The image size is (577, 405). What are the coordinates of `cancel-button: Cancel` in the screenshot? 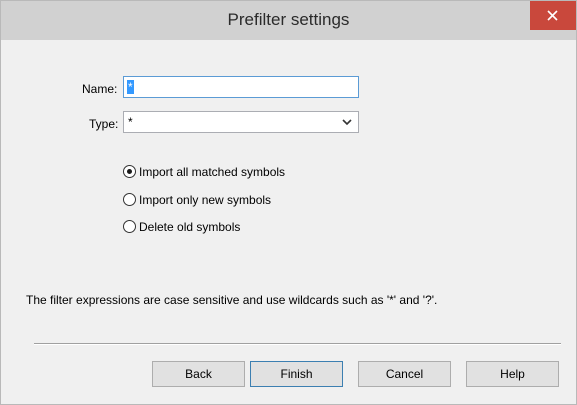 It's located at (404, 374).